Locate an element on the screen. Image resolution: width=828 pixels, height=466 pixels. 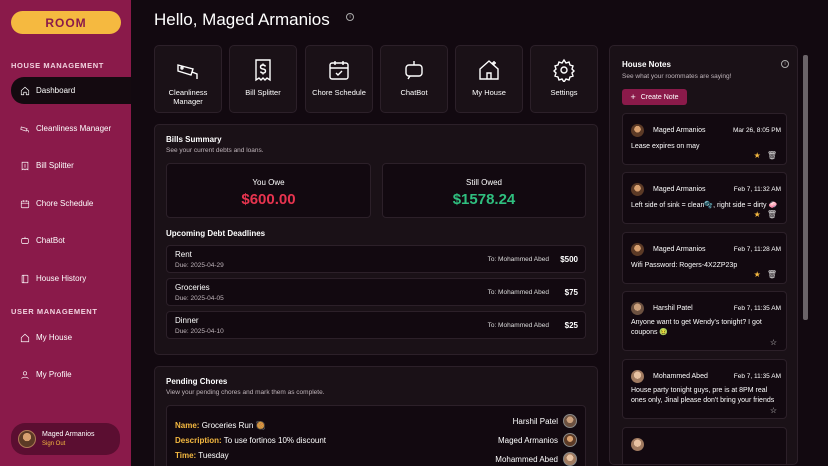
chore-name: Groceries Run 🥘 is located at coordinates (233, 425).